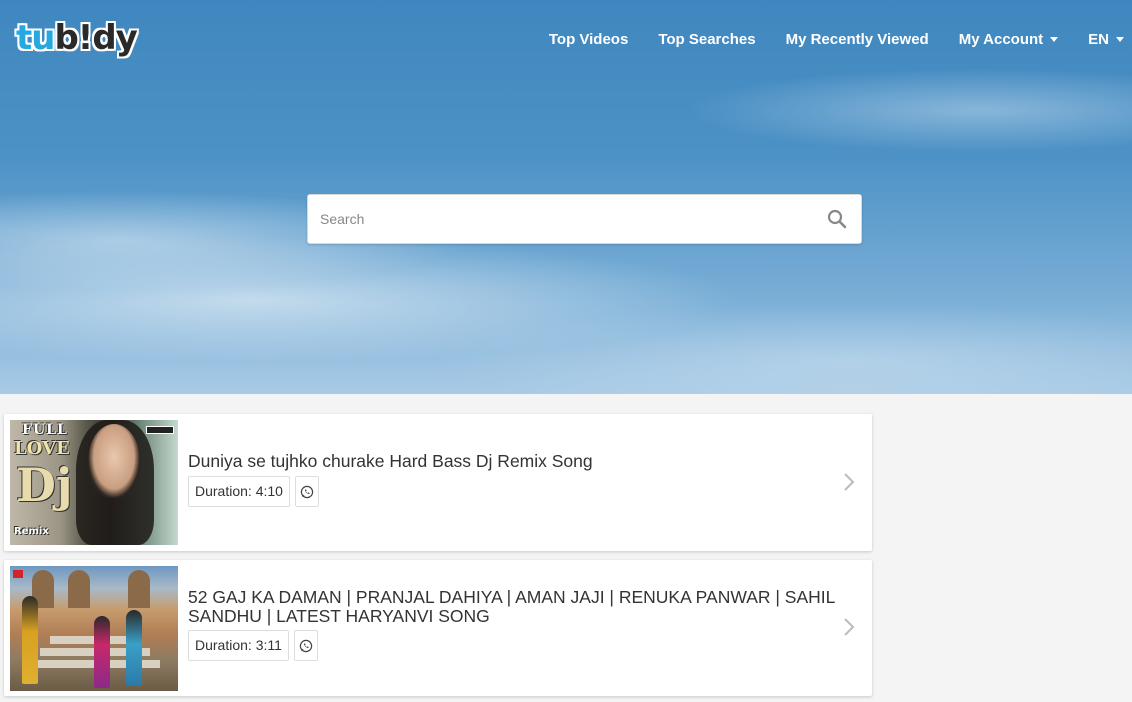 The image size is (1132, 702). Describe the element at coordinates (1098, 39) in the screenshot. I see `nav-language-label: EN` at that location.